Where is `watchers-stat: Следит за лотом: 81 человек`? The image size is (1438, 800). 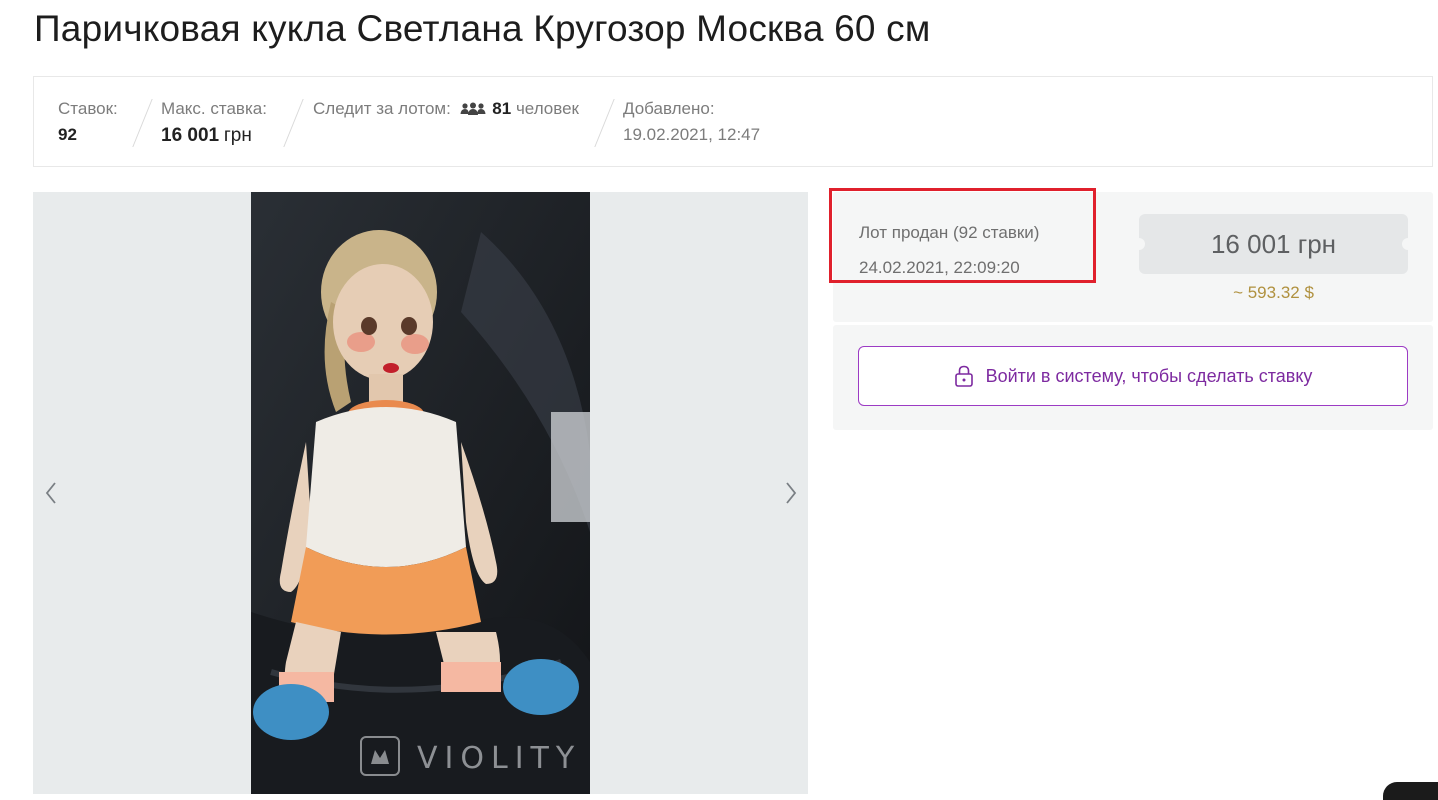
watchers-stat: Следит за лотом: 81 человек is located at coordinates (446, 110).